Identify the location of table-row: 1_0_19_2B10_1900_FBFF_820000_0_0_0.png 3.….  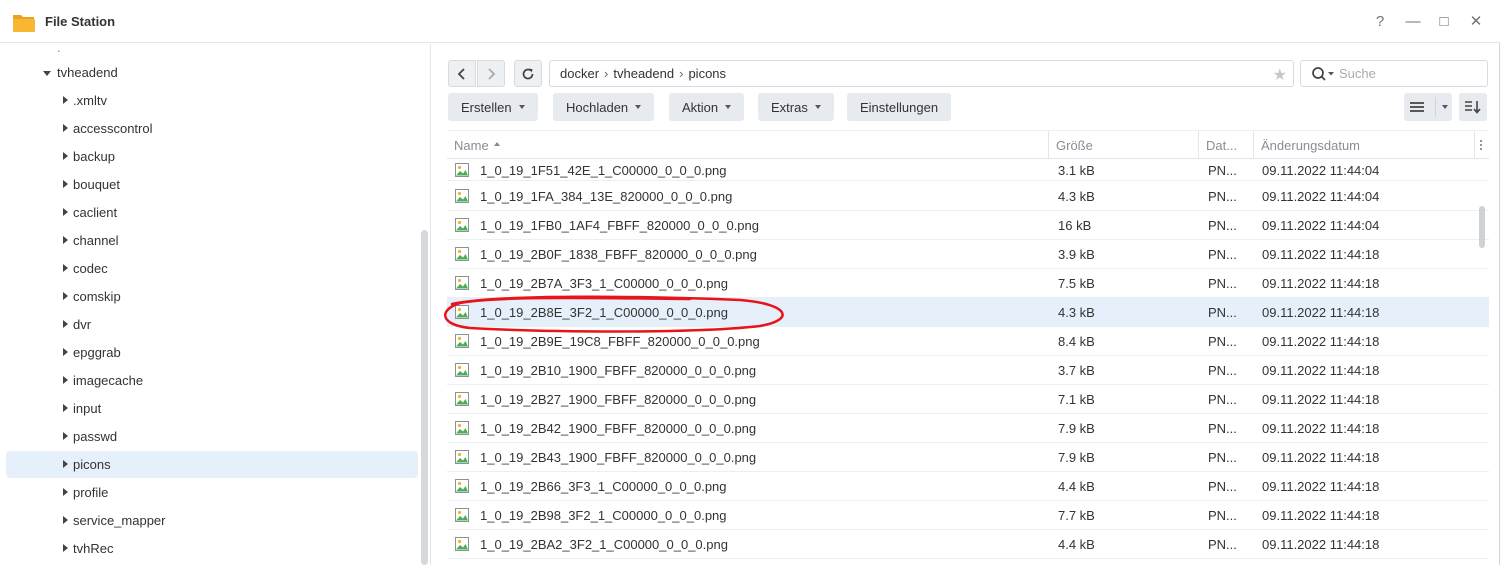
(968, 370).